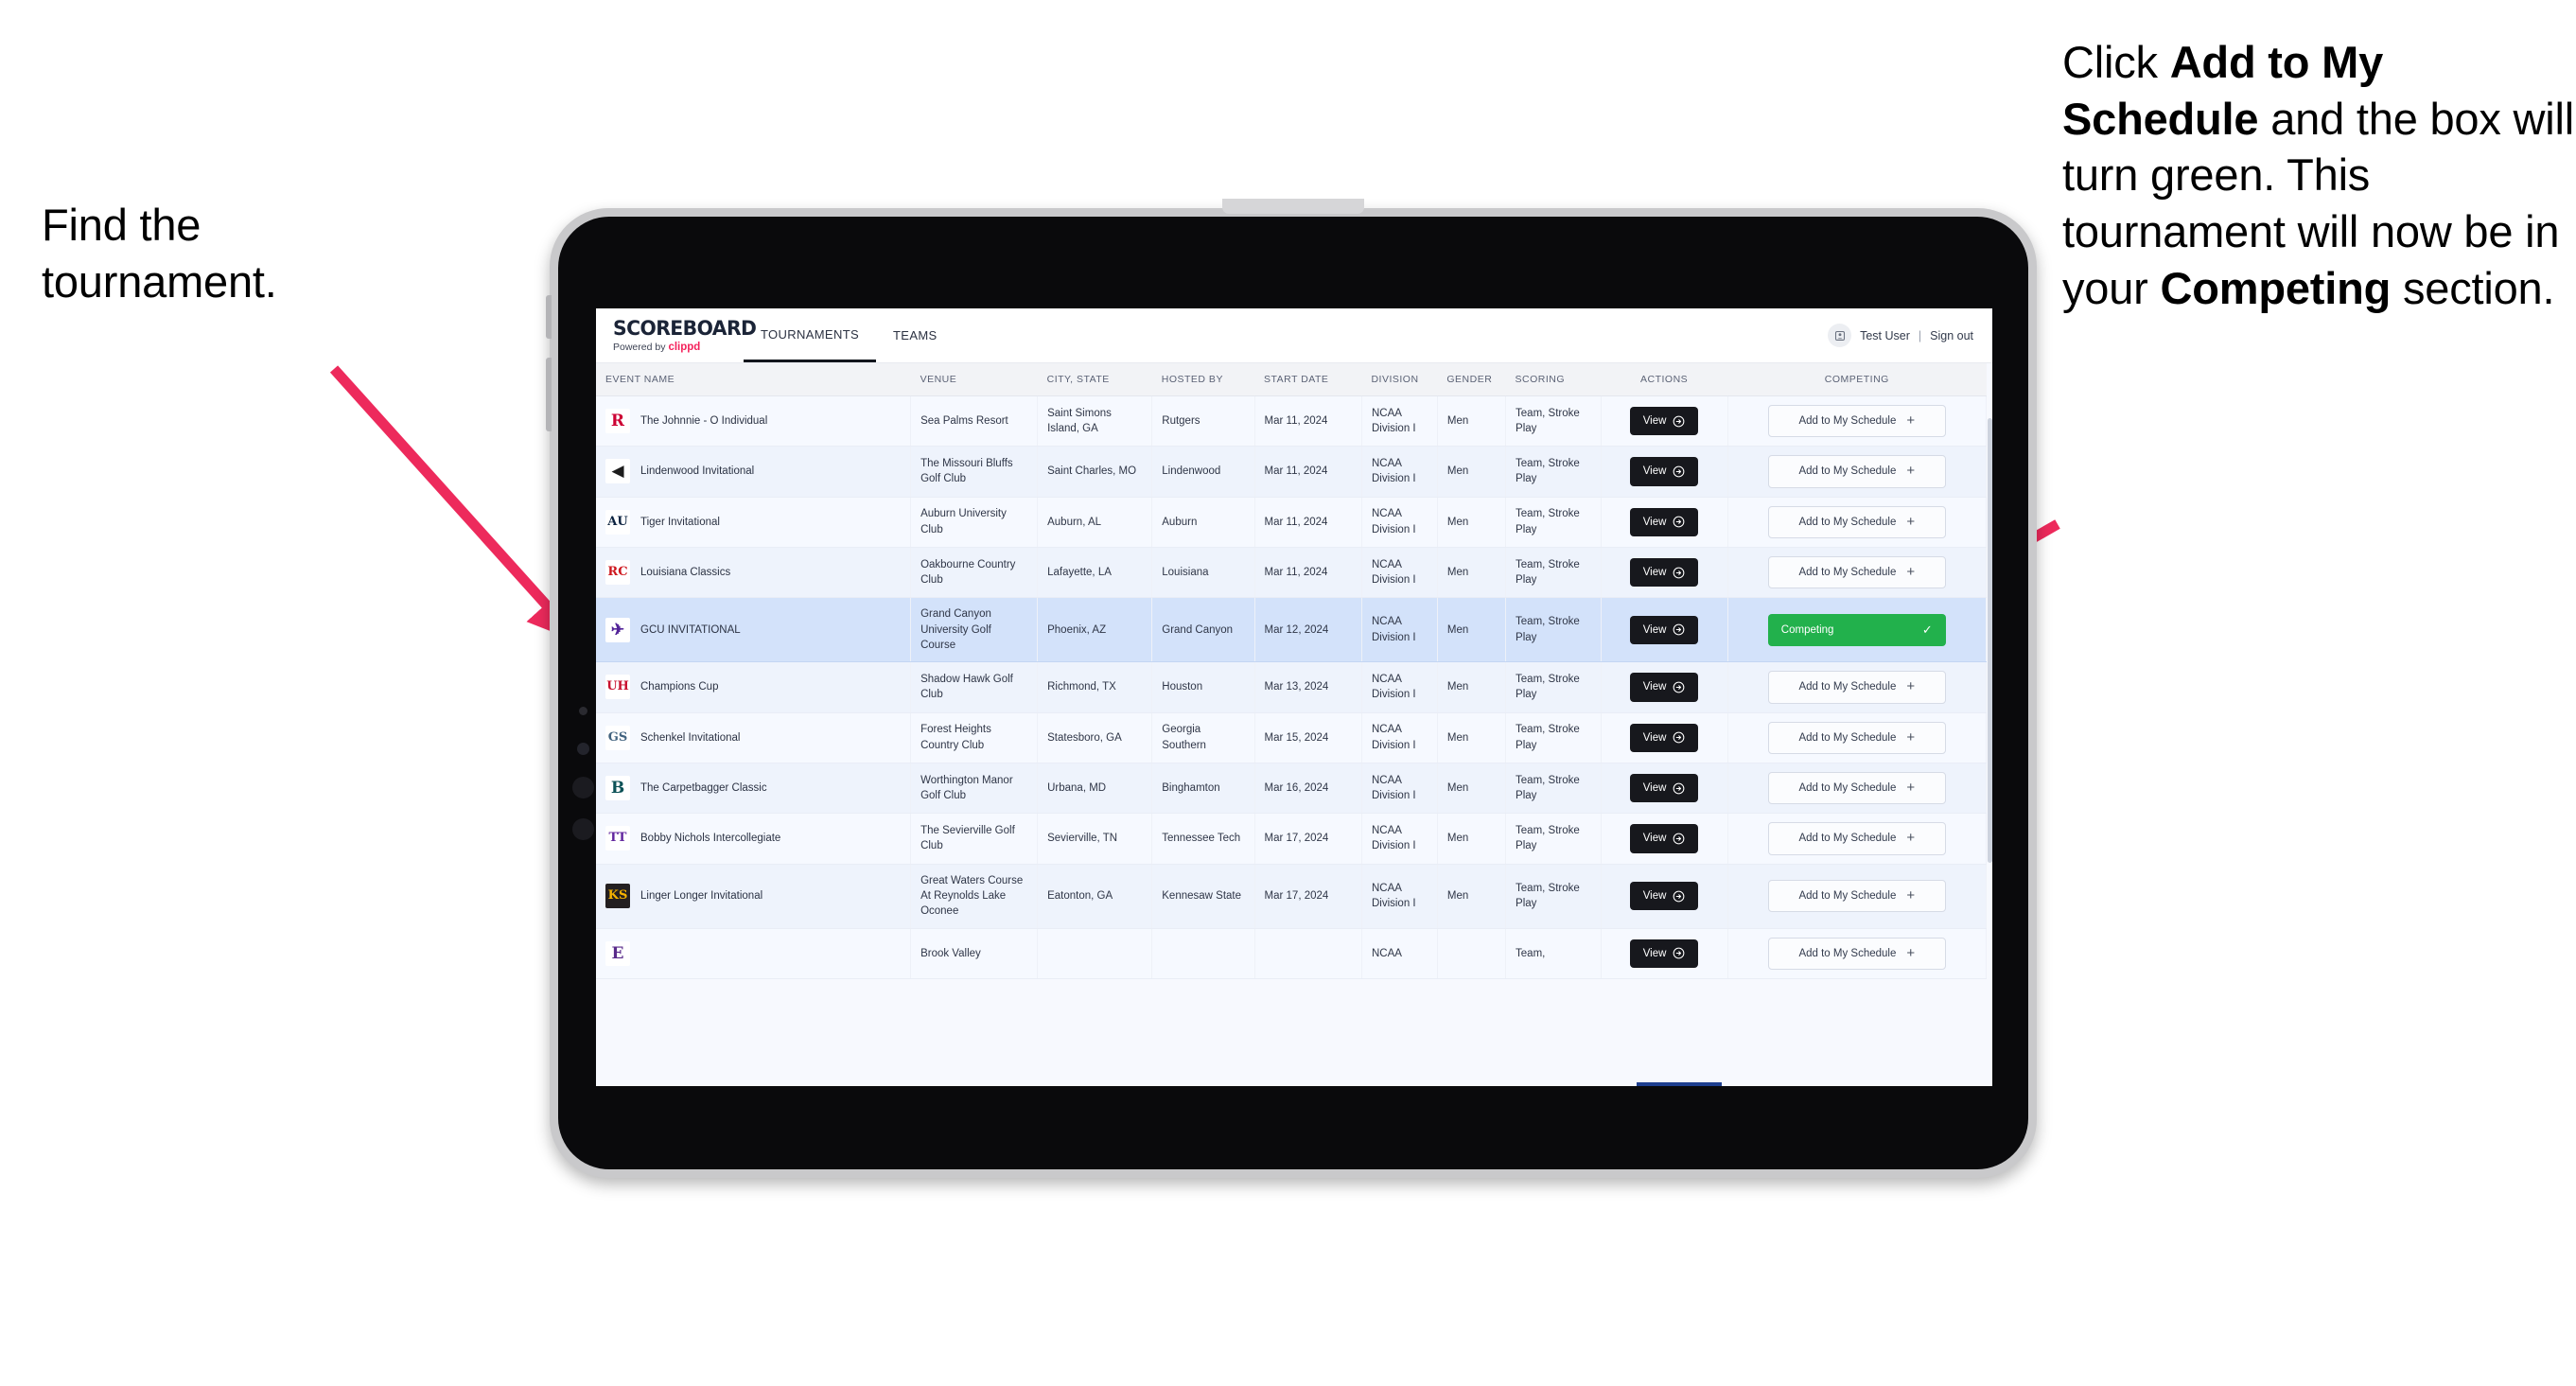  I want to click on vertical-scrollbar, so click(1990, 752).